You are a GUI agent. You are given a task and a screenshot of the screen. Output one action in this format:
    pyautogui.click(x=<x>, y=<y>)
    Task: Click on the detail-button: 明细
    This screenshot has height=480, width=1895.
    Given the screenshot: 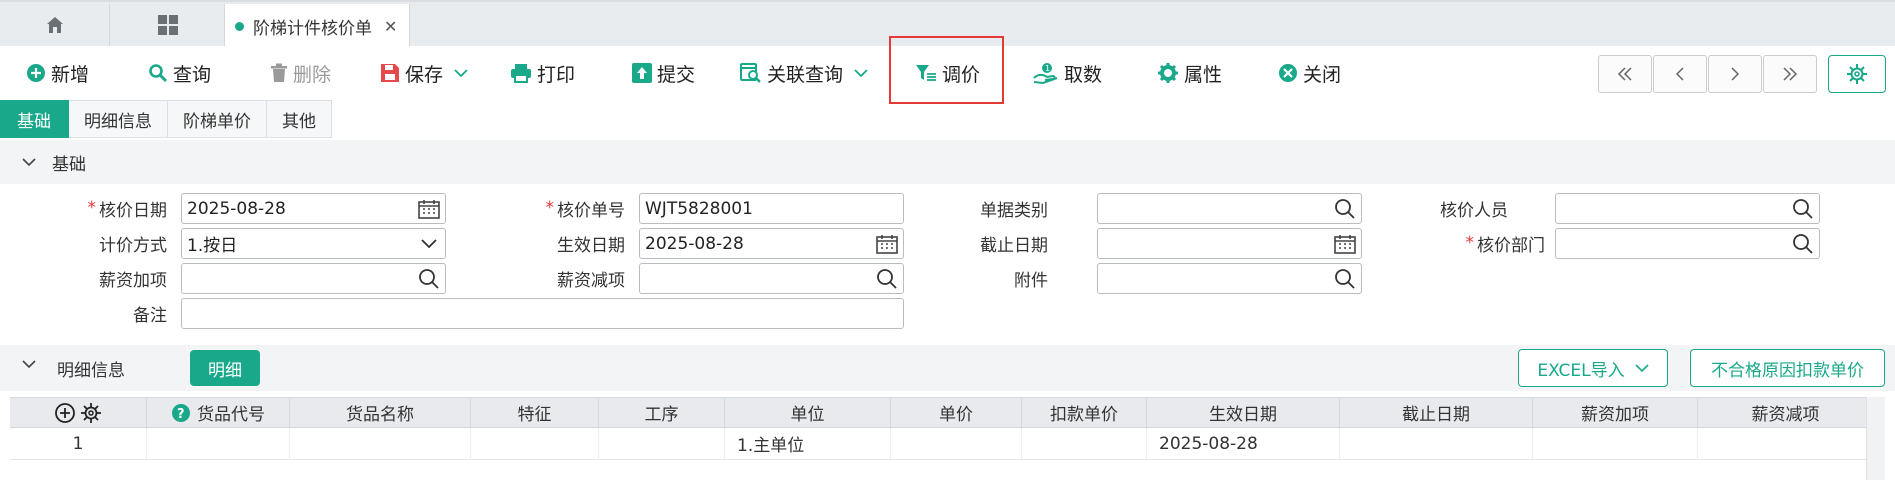 What is the action you would take?
    pyautogui.click(x=225, y=368)
    